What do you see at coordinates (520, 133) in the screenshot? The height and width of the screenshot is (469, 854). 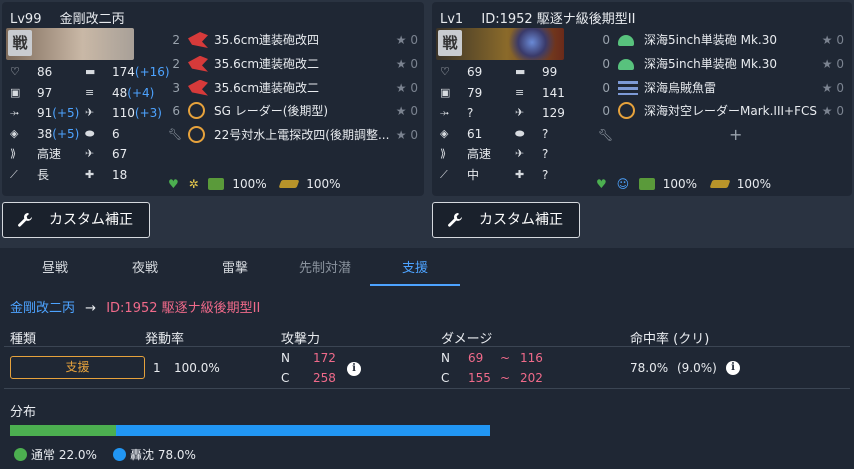 I see `asw-icon: ⬬` at bounding box center [520, 133].